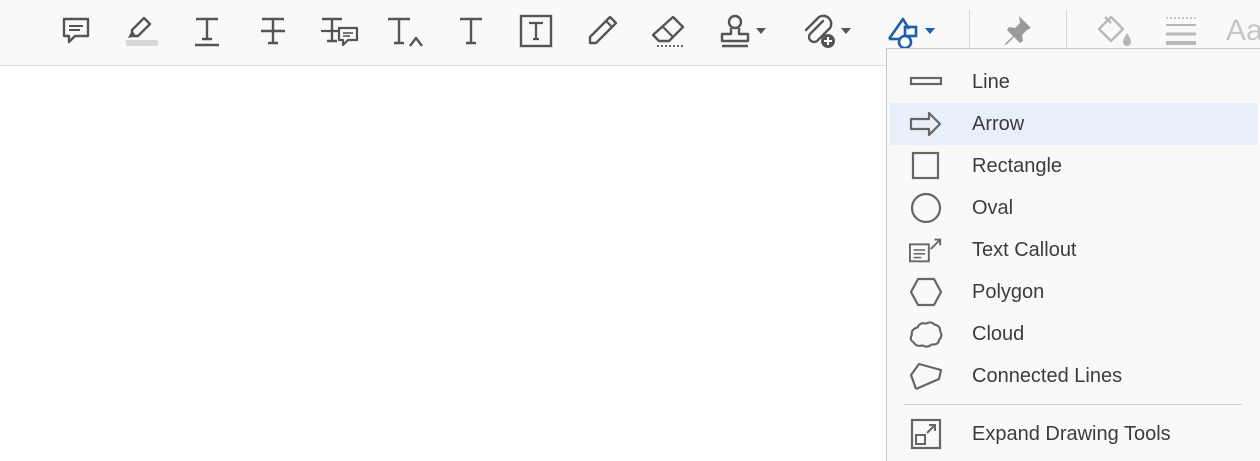 The width and height of the screenshot is (1260, 461). What do you see at coordinates (1074, 208) in the screenshot?
I see `menu-item-oval: Oval` at bounding box center [1074, 208].